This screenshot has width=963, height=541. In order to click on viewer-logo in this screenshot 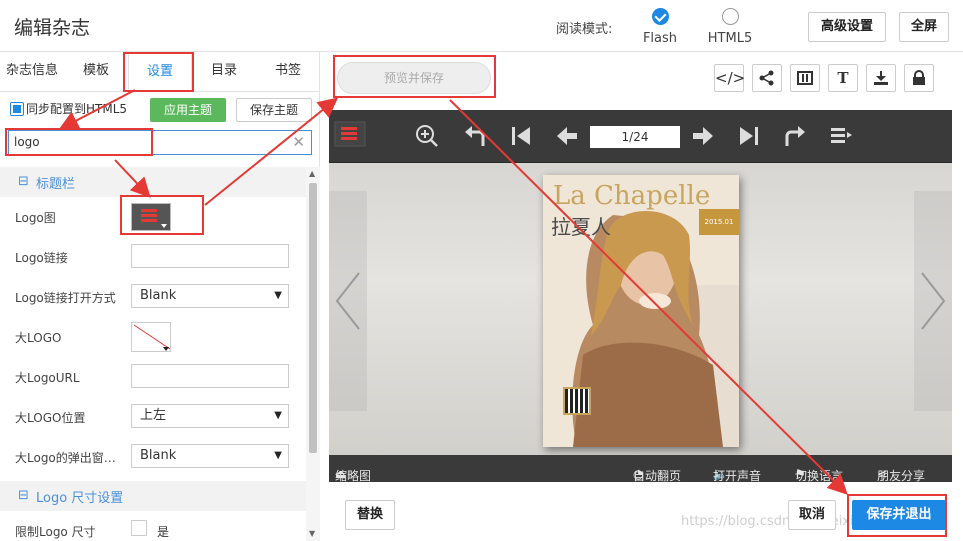, I will do `click(356, 136)`.